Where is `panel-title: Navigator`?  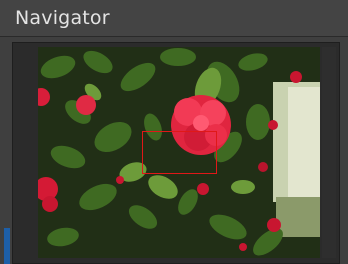
panel-title: Navigator is located at coordinates (62, 18).